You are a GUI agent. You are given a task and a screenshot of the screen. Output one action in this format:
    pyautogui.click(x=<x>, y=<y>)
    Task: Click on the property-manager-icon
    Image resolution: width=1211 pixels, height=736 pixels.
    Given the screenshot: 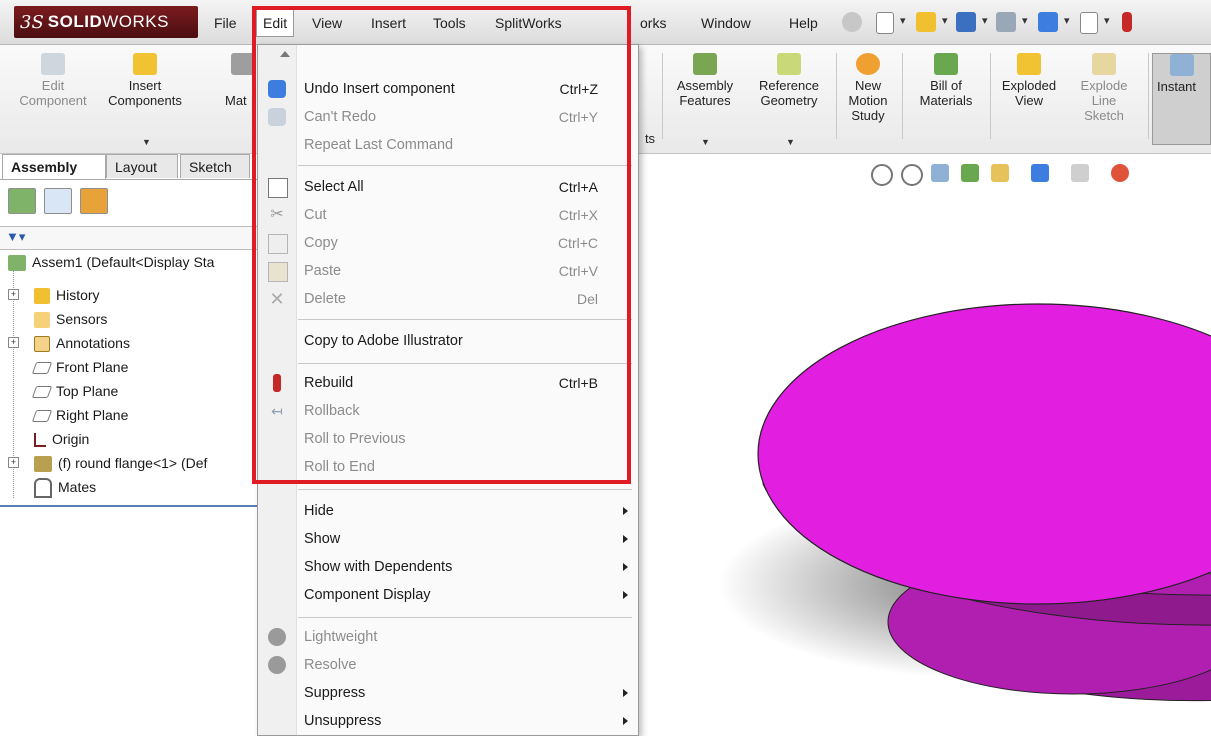 What is the action you would take?
    pyautogui.click(x=58, y=201)
    